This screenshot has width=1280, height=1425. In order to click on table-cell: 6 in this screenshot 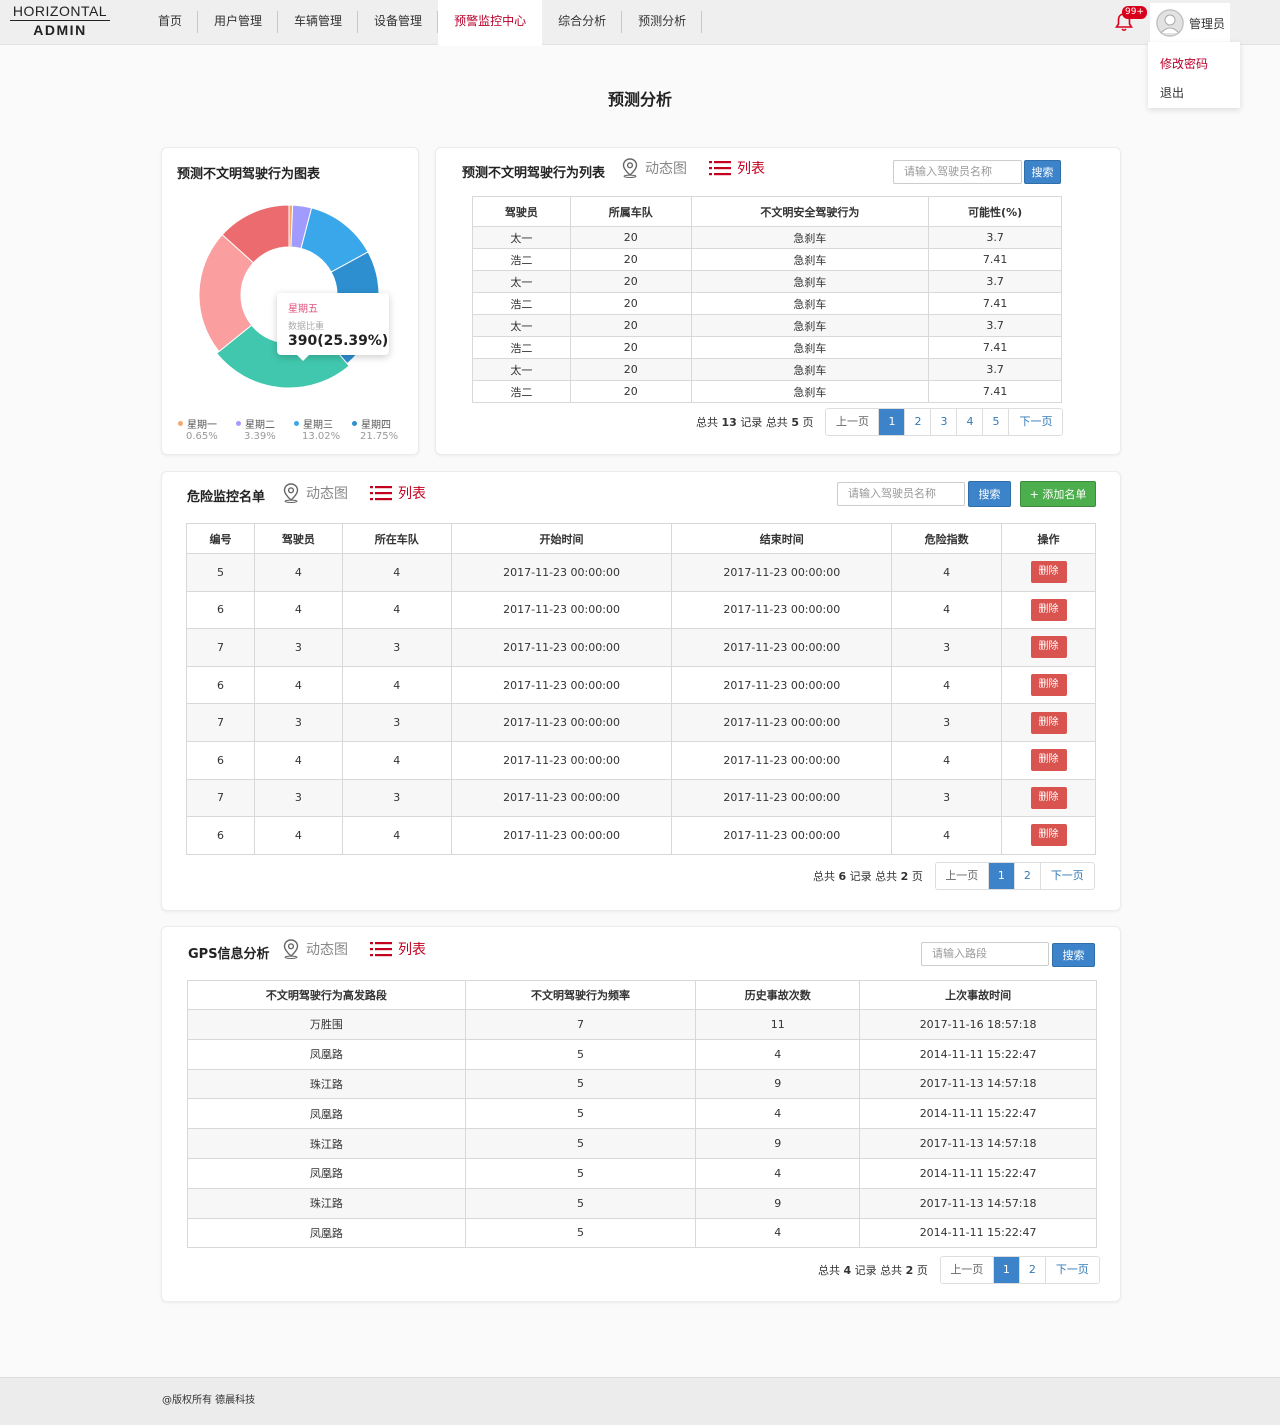, I will do `click(220, 610)`.